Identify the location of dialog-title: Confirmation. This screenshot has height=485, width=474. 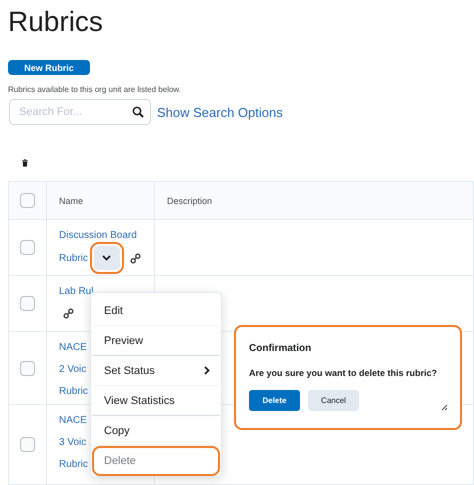
(280, 348).